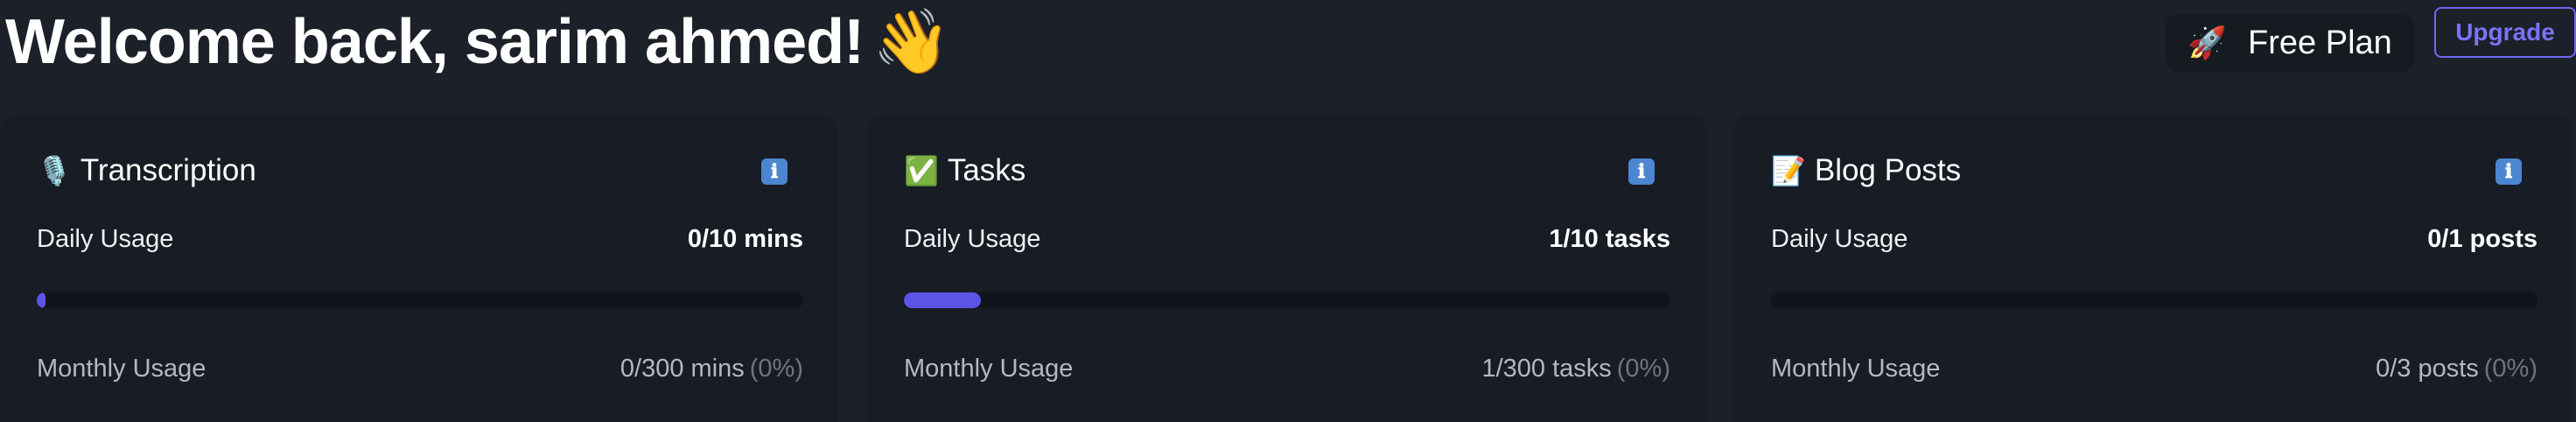 Image resolution: width=2576 pixels, height=422 pixels. Describe the element at coordinates (1546, 369) in the screenshot. I see `monthly-usage-count: 1/300 tasks` at that location.